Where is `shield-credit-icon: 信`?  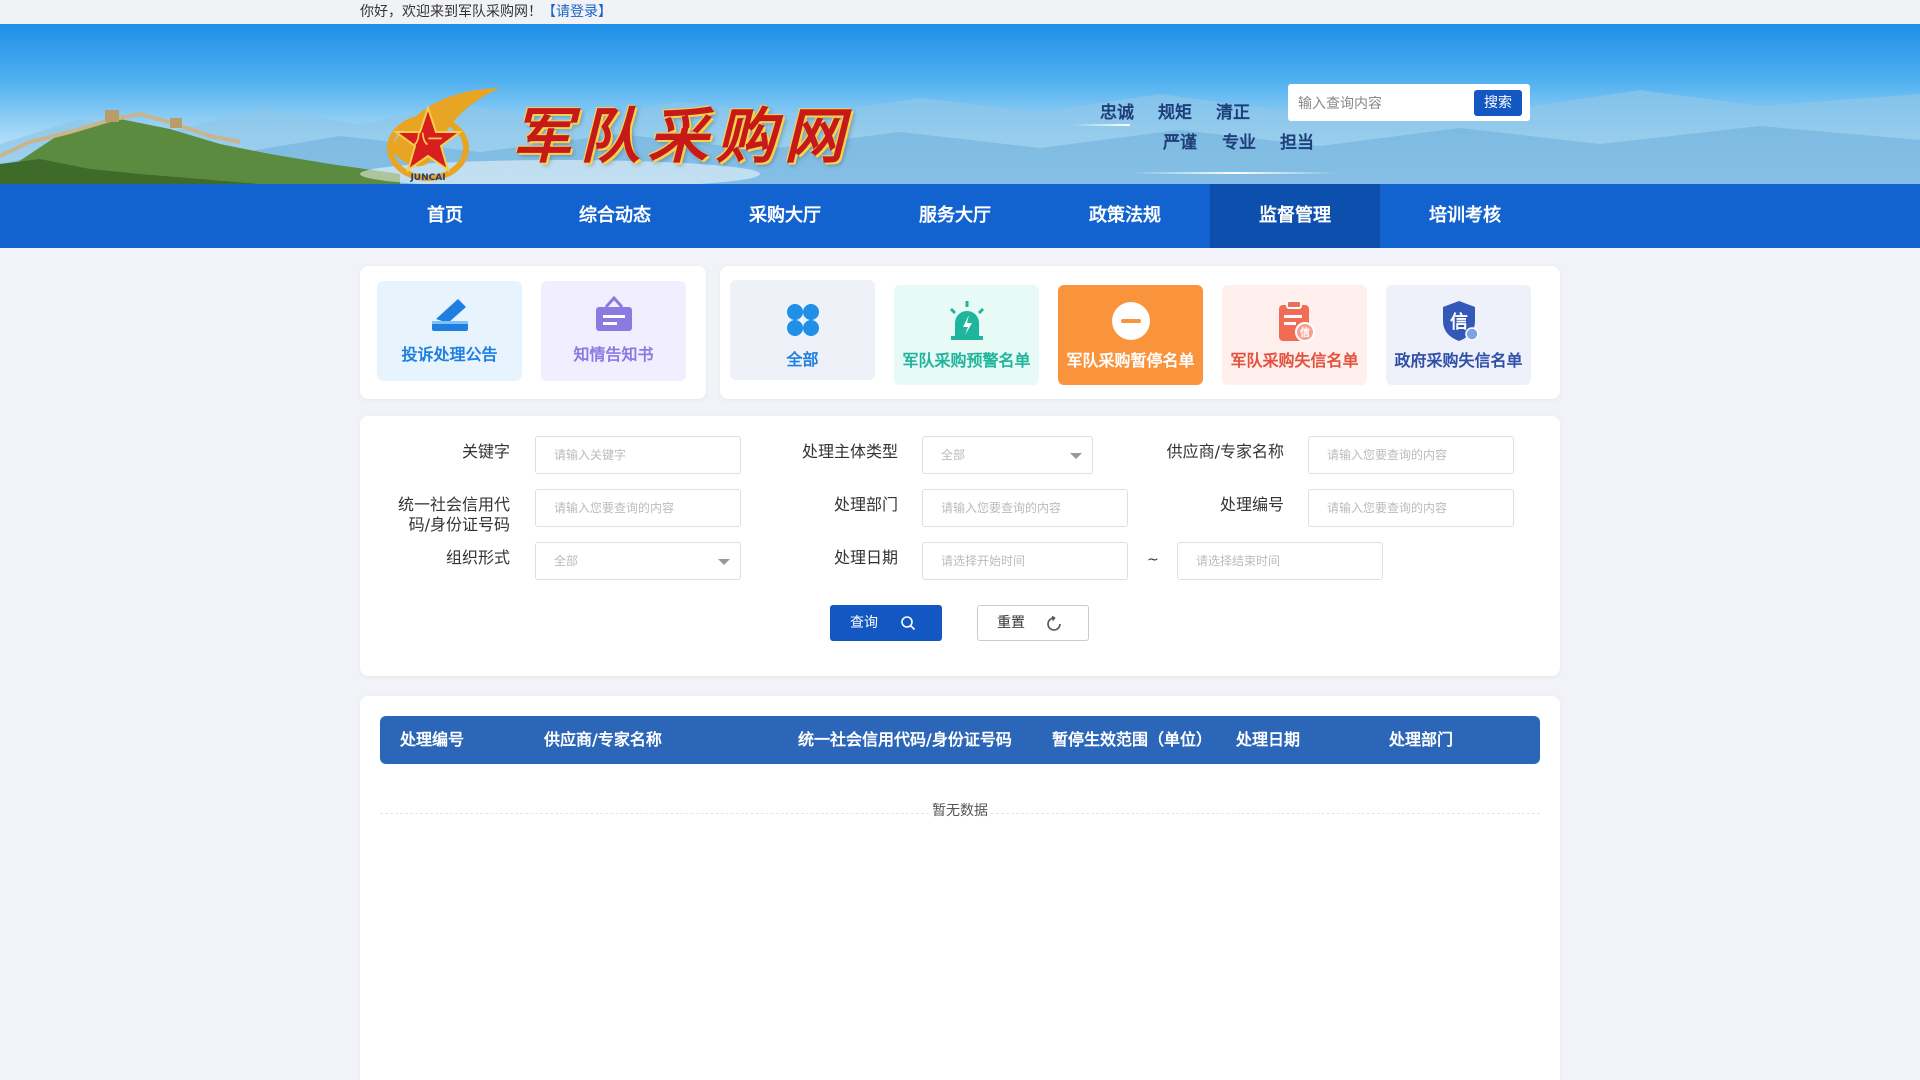 shield-credit-icon: 信 is located at coordinates (1460, 321).